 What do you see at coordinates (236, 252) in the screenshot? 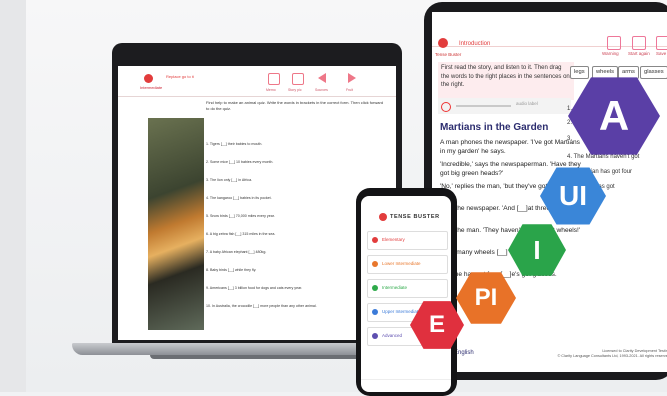
I see `quiz-sentence: 7. A baby African elephant [__] 480kg.` at bounding box center [236, 252].